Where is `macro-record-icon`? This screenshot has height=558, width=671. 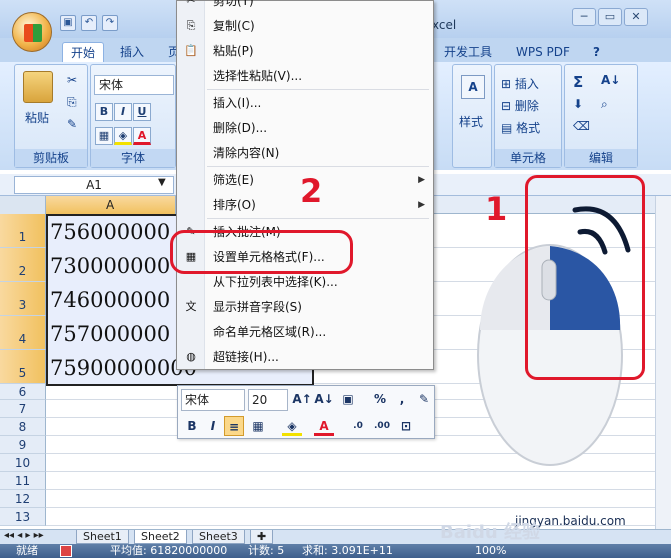 macro-record-icon is located at coordinates (66, 551).